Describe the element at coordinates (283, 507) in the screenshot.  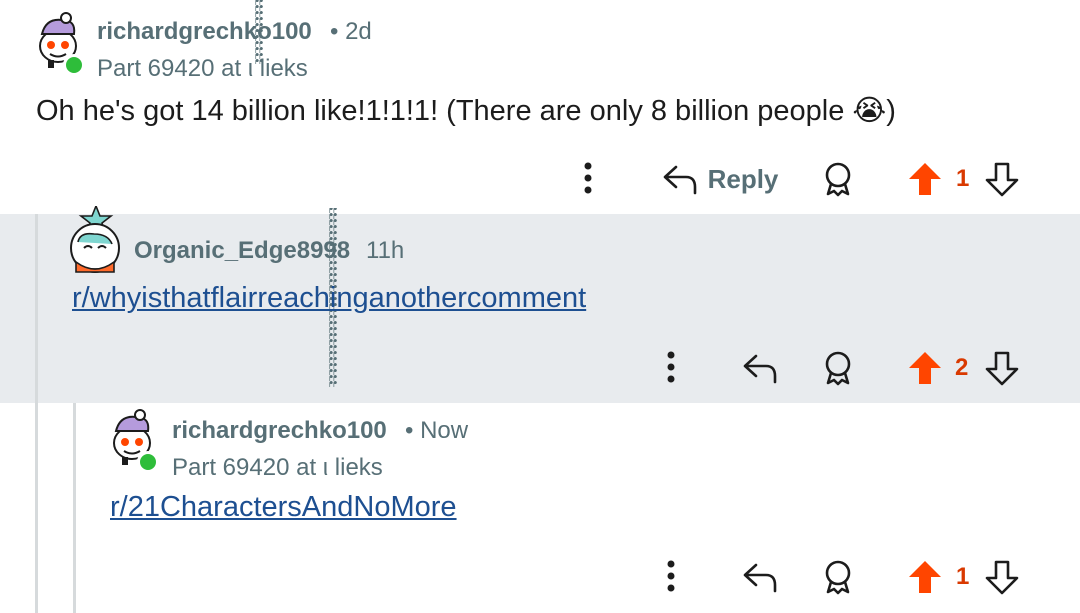
I see `subreddit-link: r/21CharactersAndNoMore` at that location.